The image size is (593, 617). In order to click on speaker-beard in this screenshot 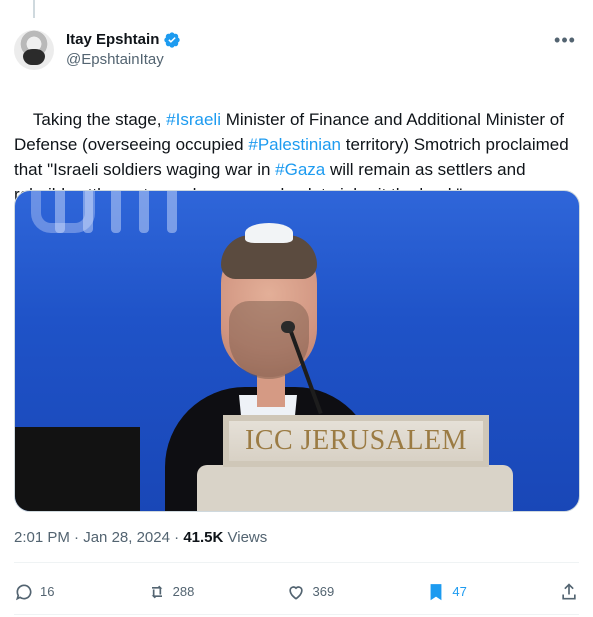, I will do `click(269, 340)`.